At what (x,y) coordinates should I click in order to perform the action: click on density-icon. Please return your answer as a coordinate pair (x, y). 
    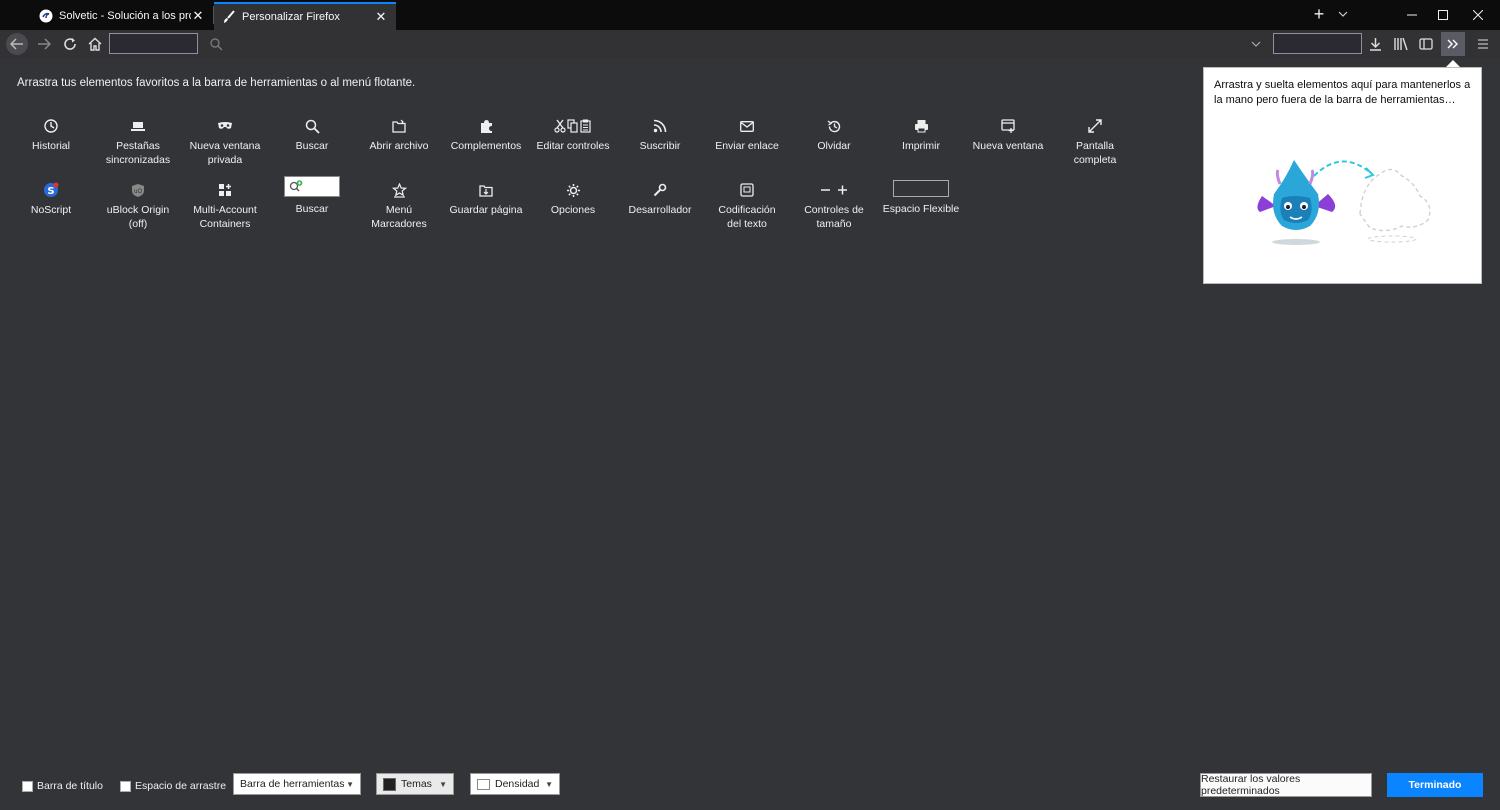
    Looking at the image, I should click on (483, 784).